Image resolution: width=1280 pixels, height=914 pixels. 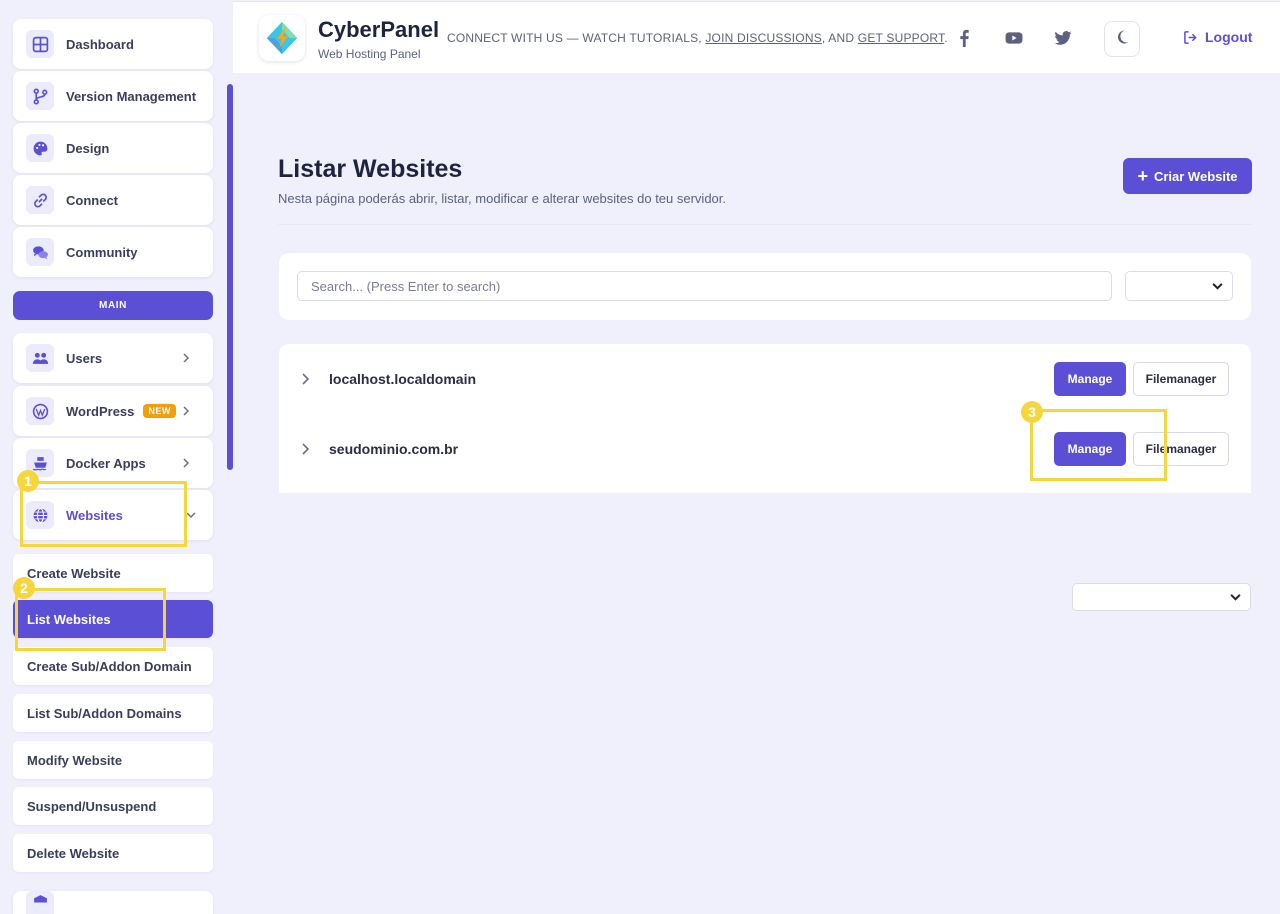 What do you see at coordinates (282, 38) in the screenshot?
I see `cyberpanel-logo` at bounding box center [282, 38].